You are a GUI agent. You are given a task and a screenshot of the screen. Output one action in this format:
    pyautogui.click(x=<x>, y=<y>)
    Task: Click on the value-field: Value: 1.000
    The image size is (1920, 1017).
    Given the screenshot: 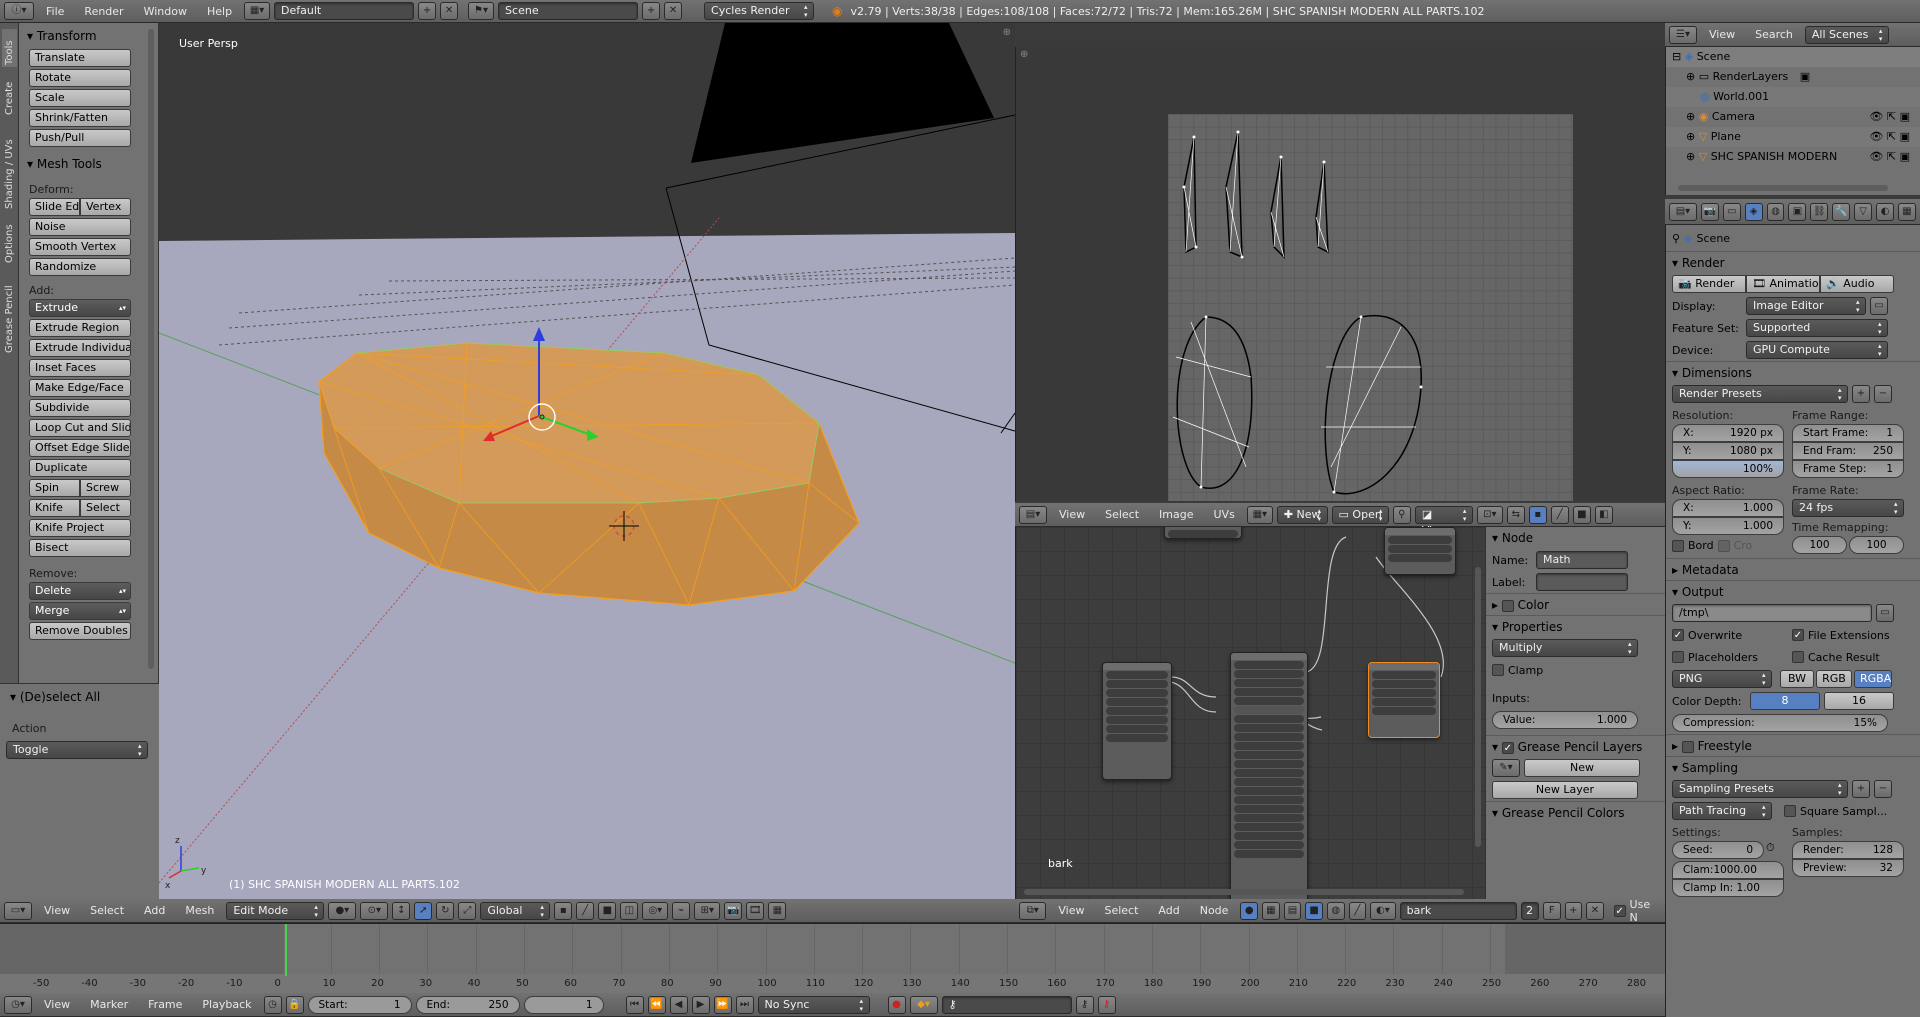 What is the action you would take?
    pyautogui.click(x=1565, y=720)
    